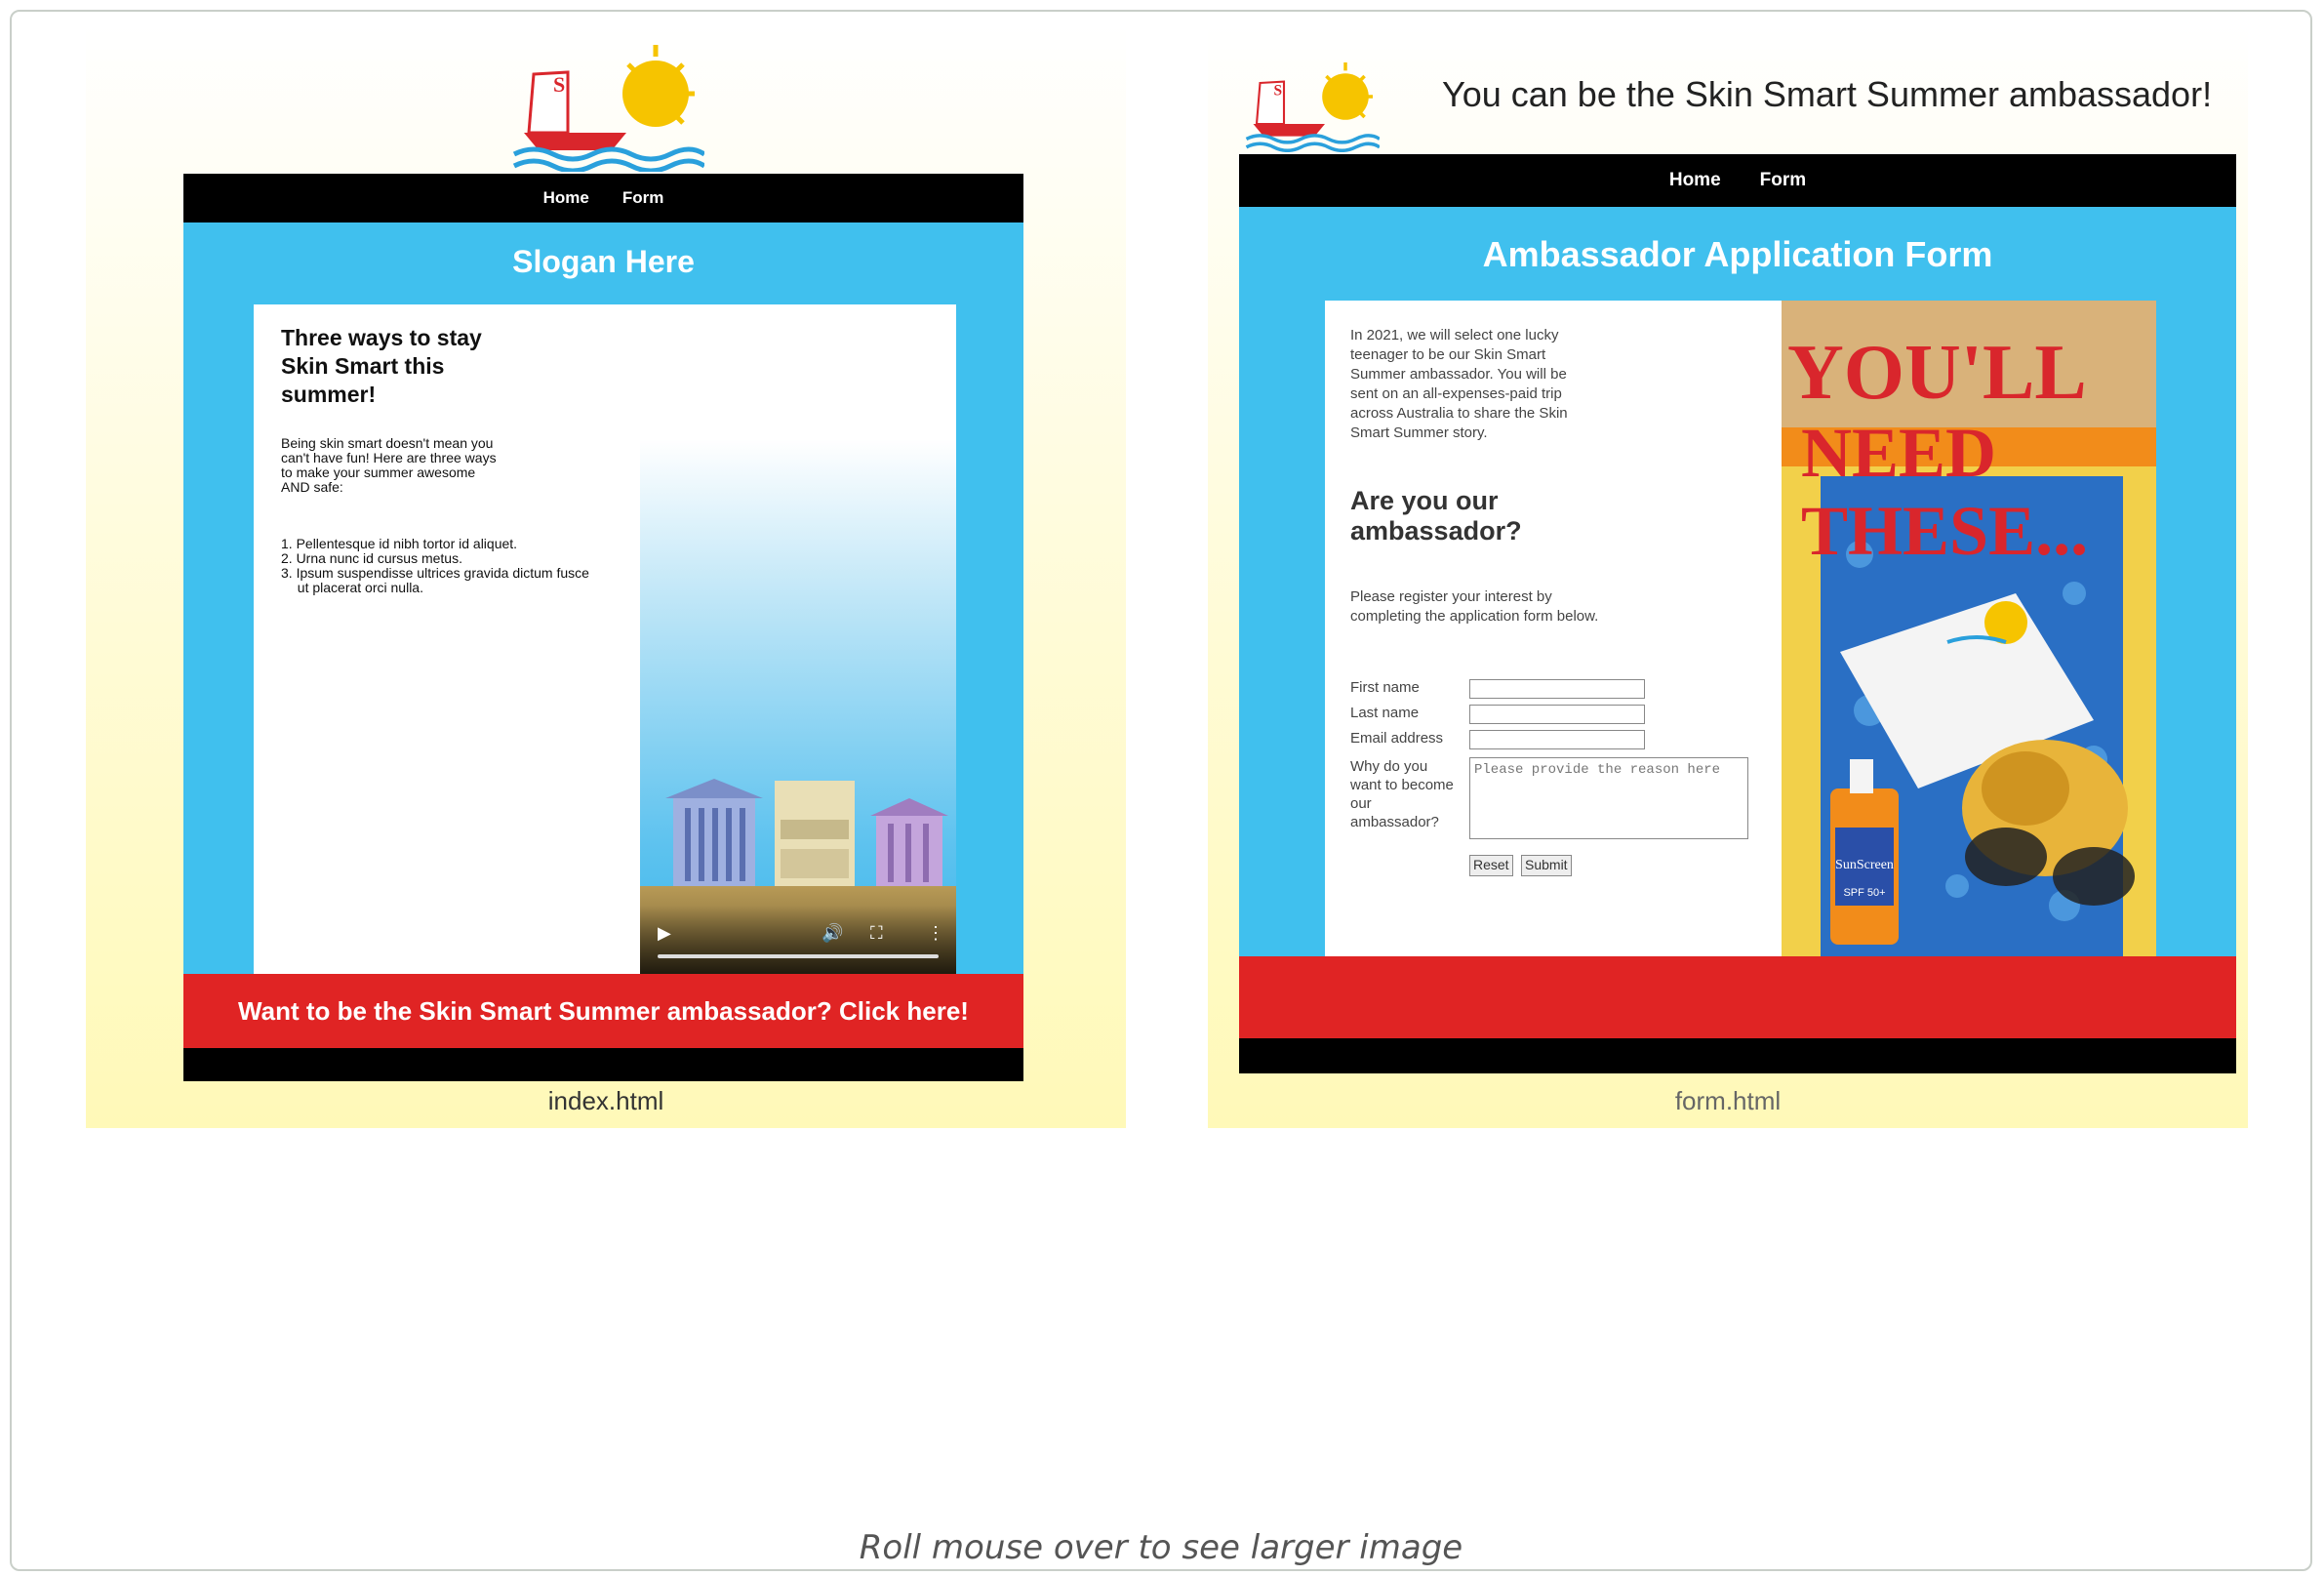 The height and width of the screenshot is (1576, 2324). Describe the element at coordinates (1737, 180) in the screenshot. I see `form-nav-bar: Home Form` at that location.